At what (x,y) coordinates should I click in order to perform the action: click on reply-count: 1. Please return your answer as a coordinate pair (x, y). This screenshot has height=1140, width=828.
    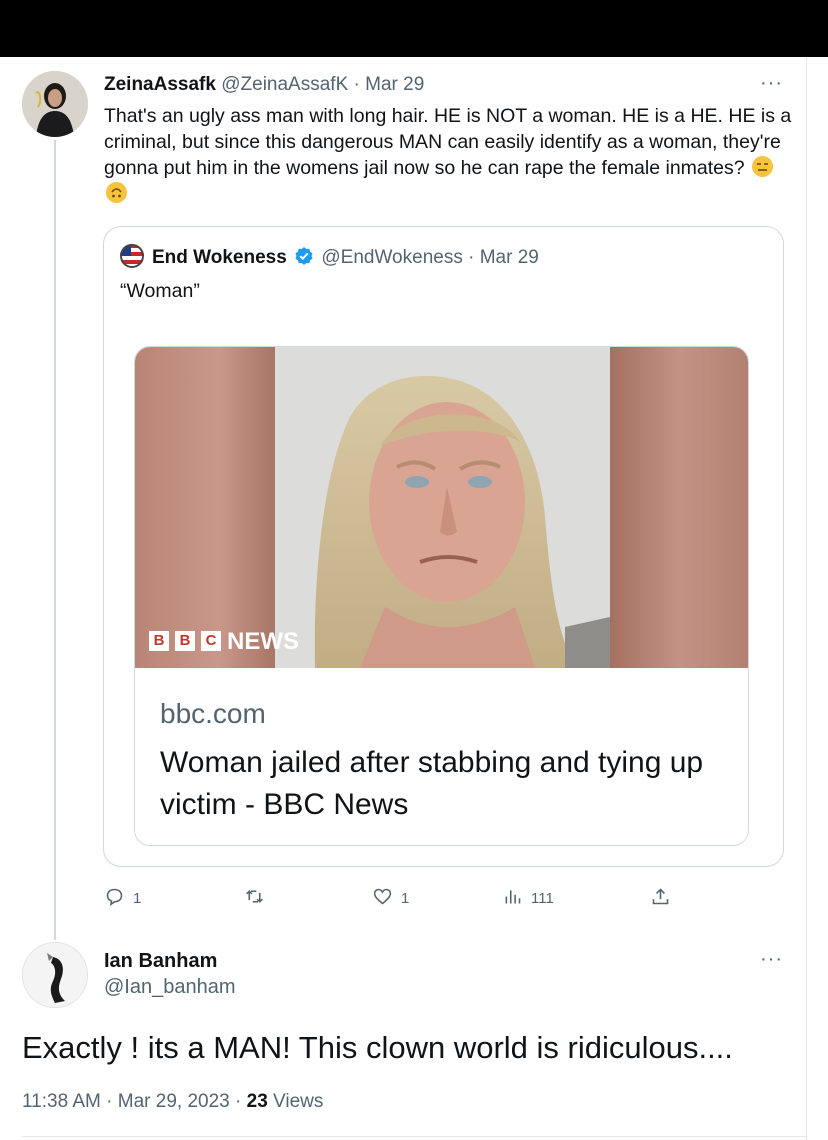
    Looking at the image, I should click on (137, 898).